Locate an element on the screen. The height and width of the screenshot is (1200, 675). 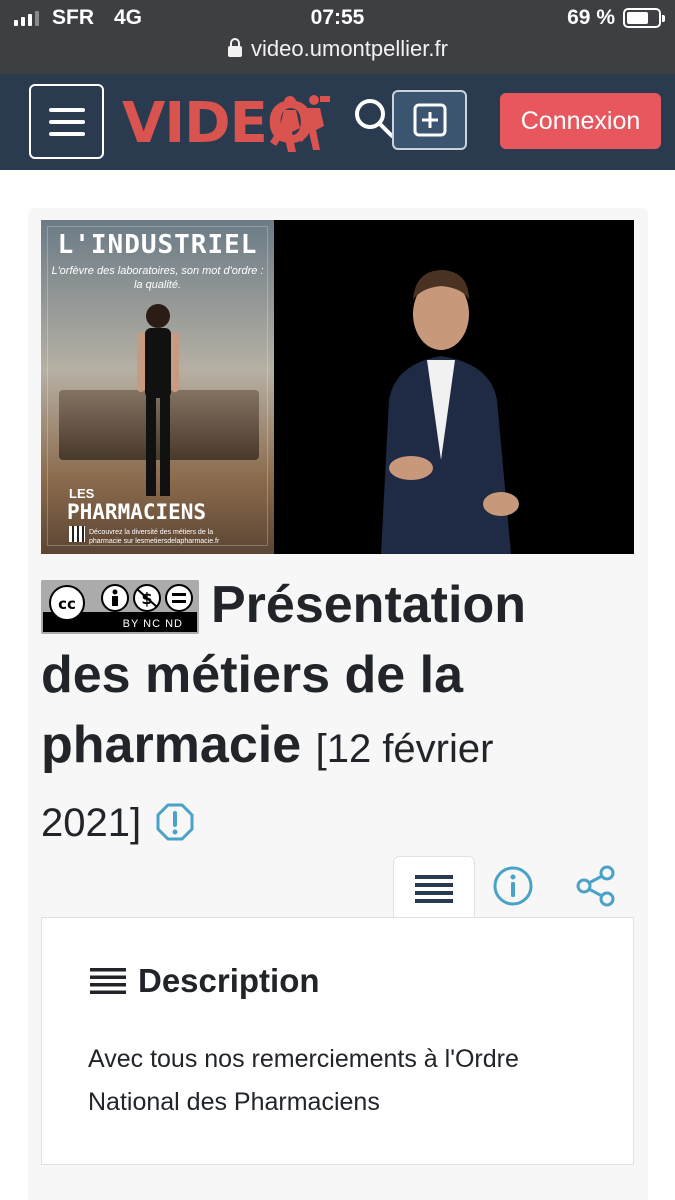
poster-title: L'INDUSTRIEL is located at coordinates (157, 245).